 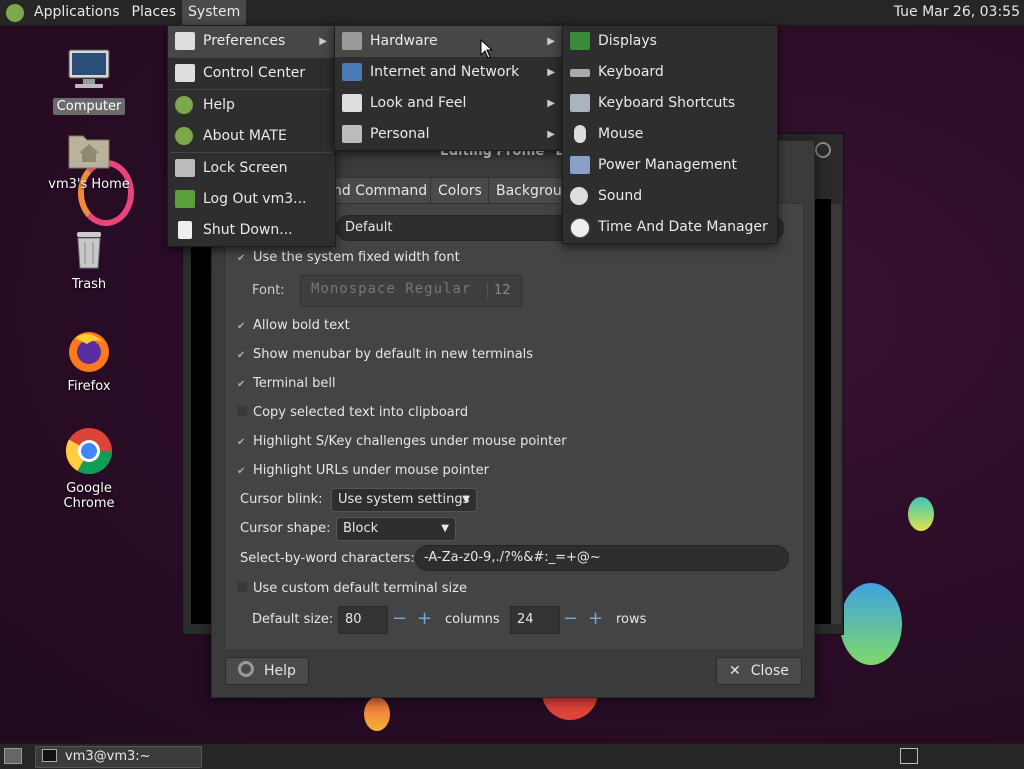 I want to click on select-word-input: -A-Za-z0-9,./?%&#:_=+@~, so click(x=602, y=558).